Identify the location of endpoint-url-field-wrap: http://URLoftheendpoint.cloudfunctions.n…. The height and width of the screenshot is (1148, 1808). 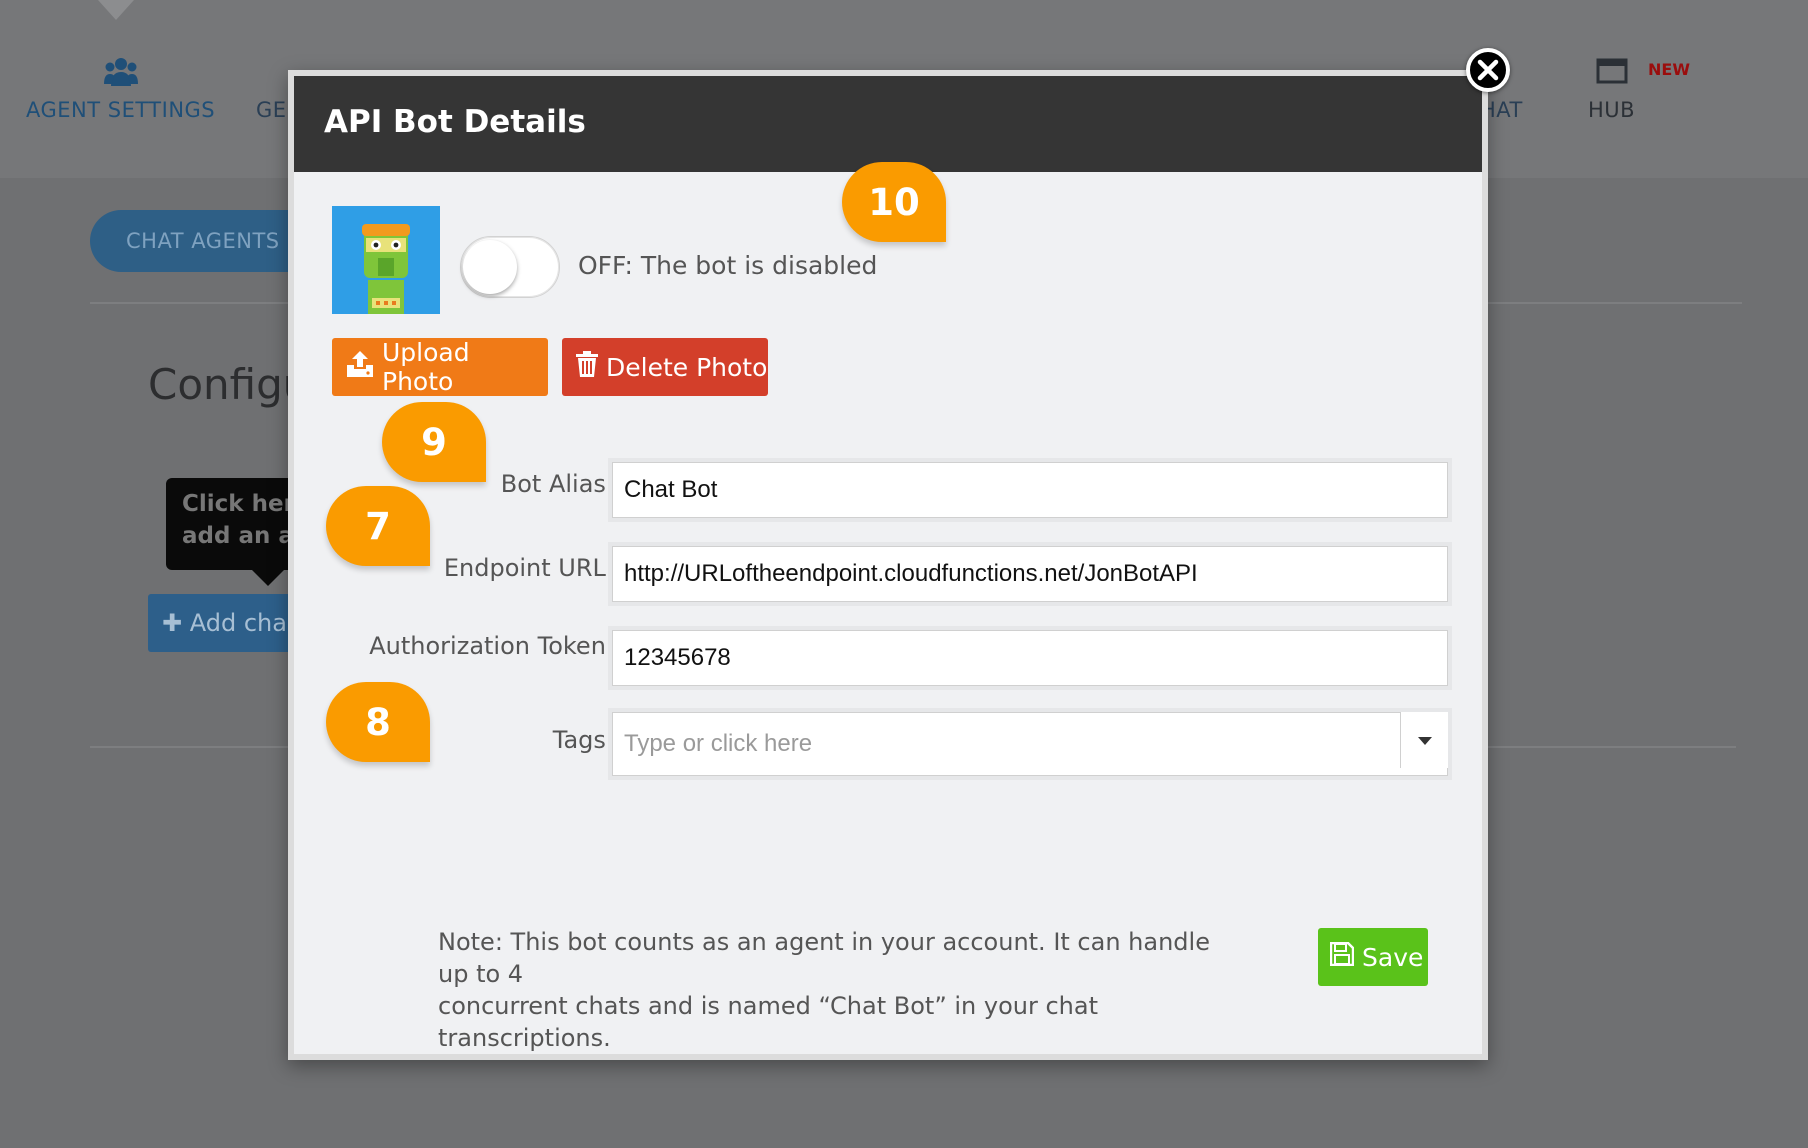
(1030, 574).